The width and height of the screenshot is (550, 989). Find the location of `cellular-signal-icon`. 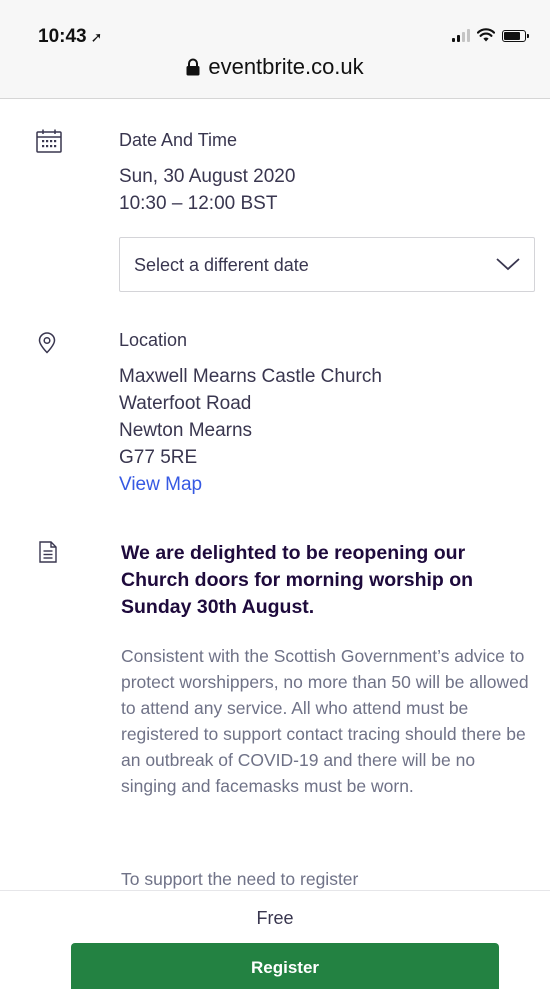

cellular-signal-icon is located at coordinates (461, 35).